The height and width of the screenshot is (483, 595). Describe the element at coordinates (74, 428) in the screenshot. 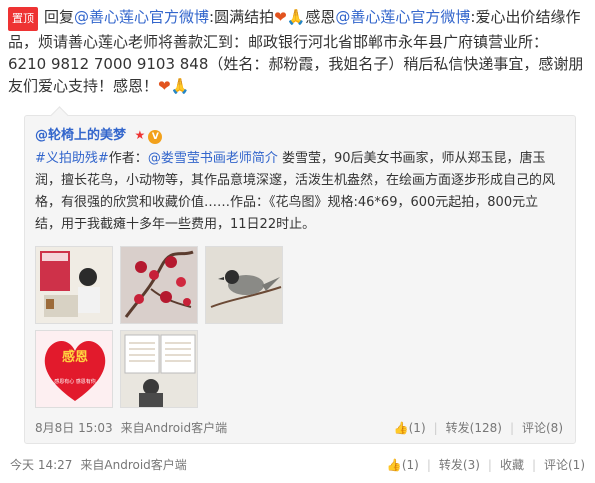

I see `repost-timestamp: 8月8日 15:03` at that location.